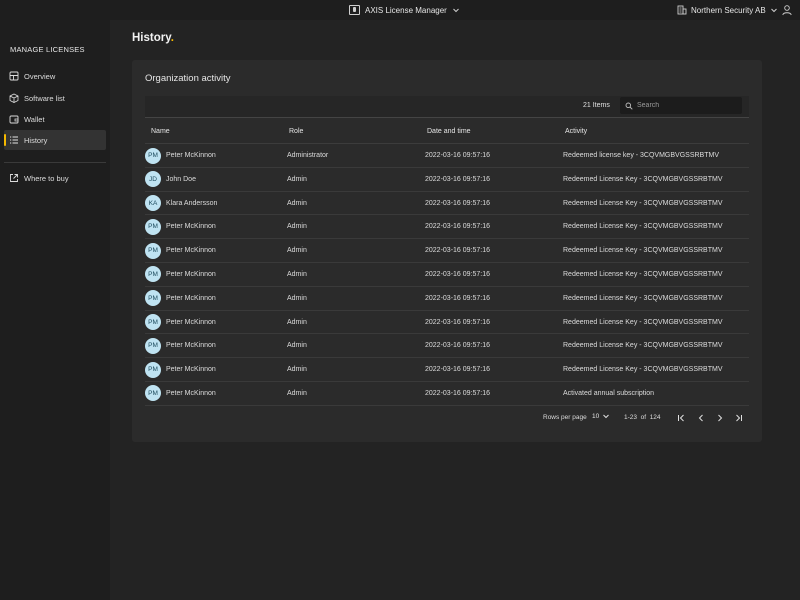 This screenshot has height=600, width=800. What do you see at coordinates (447, 418) in the screenshot?
I see `pagination: Rows per page 10 1-23 of 124` at bounding box center [447, 418].